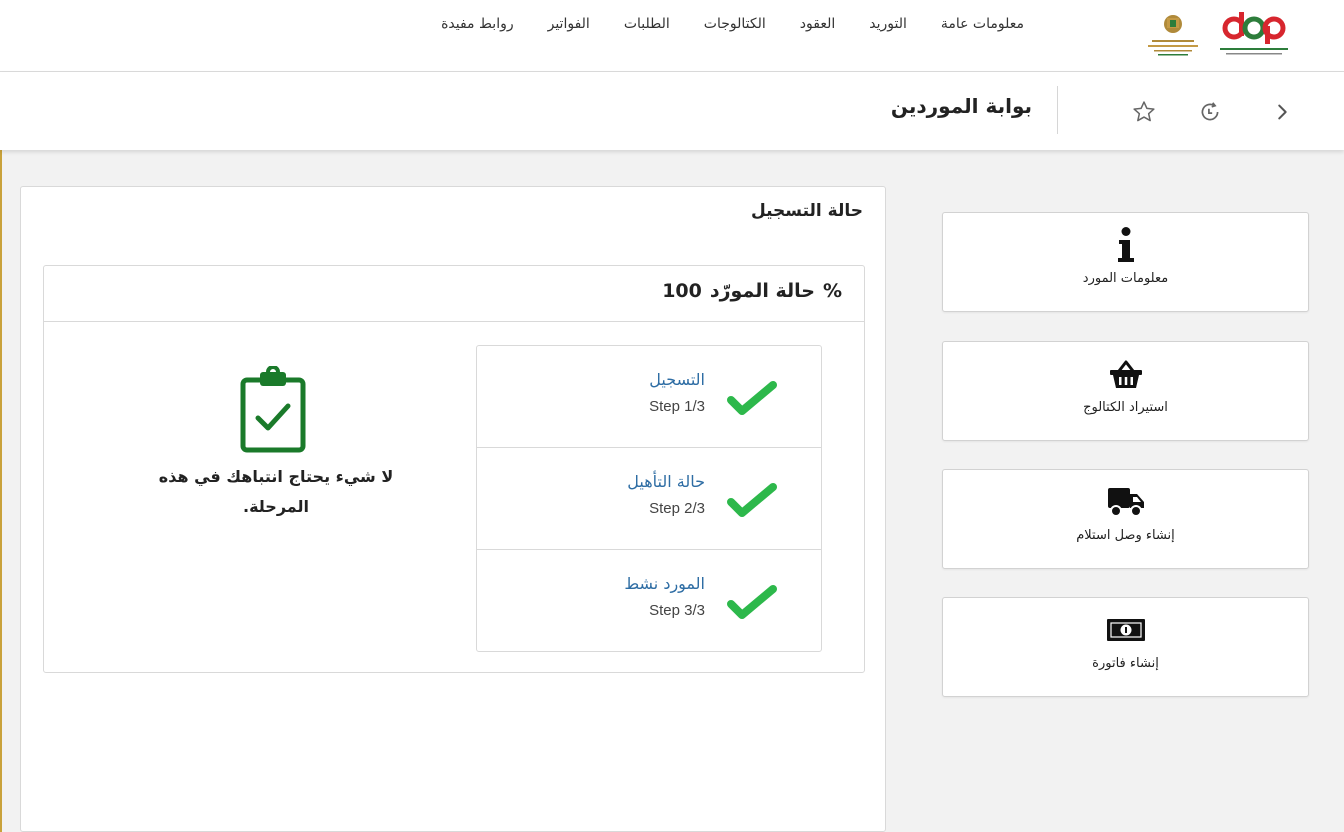 This screenshot has height=832, width=1344. I want to click on status-value: 100, so click(682, 291).